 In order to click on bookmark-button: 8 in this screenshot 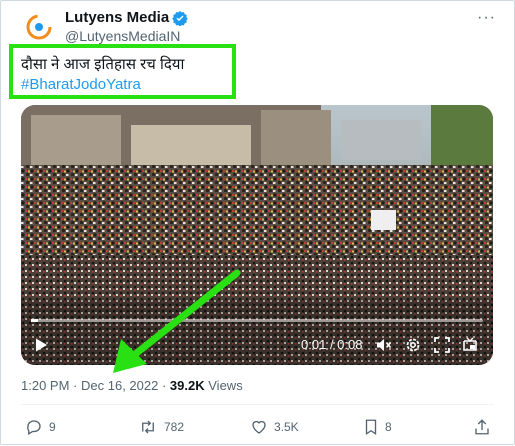, I will do `click(377, 427)`.